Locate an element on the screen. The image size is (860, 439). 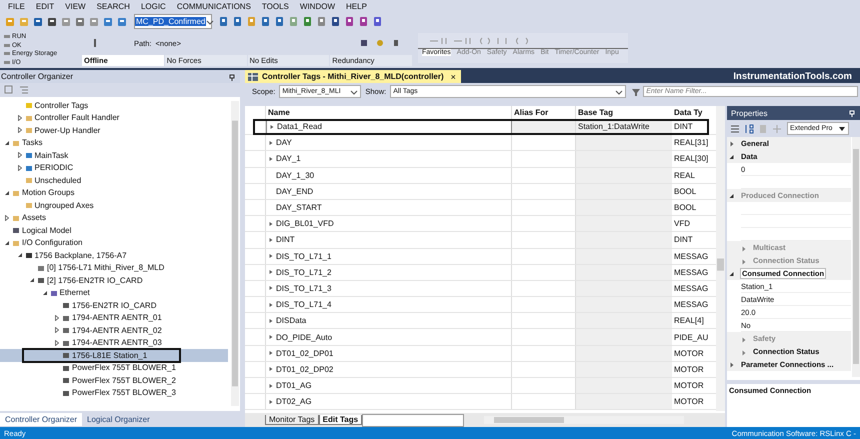
sheet-tab: Edit Tags is located at coordinates (340, 420).